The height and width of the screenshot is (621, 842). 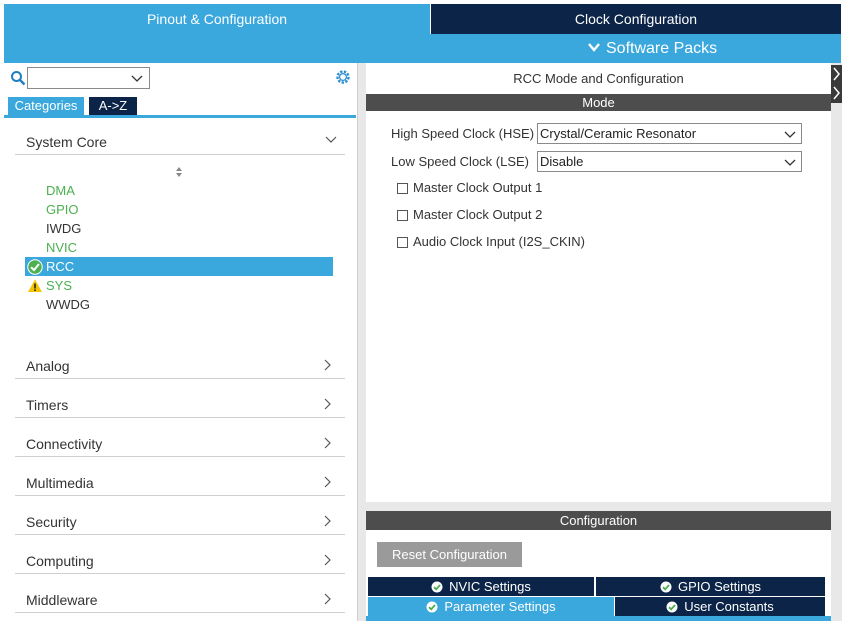 What do you see at coordinates (179, 228) in the screenshot?
I see `list-item-iwdg: IWDG` at bounding box center [179, 228].